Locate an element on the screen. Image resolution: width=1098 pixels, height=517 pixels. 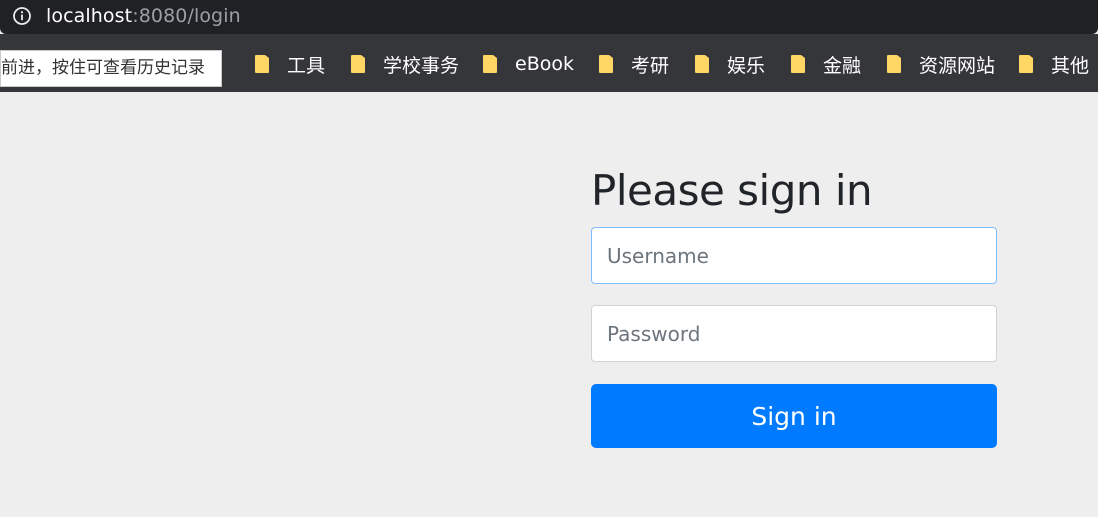
bookmark-folder-tools: 工具 is located at coordinates (290, 65).